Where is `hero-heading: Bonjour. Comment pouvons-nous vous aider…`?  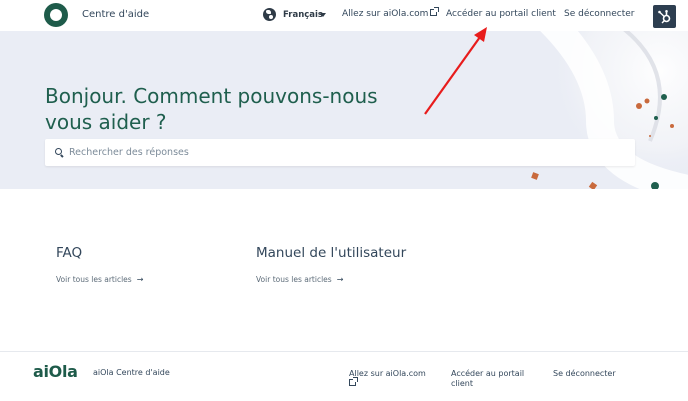 hero-heading: Bonjour. Comment pouvons-nous vous aider… is located at coordinates (211, 109).